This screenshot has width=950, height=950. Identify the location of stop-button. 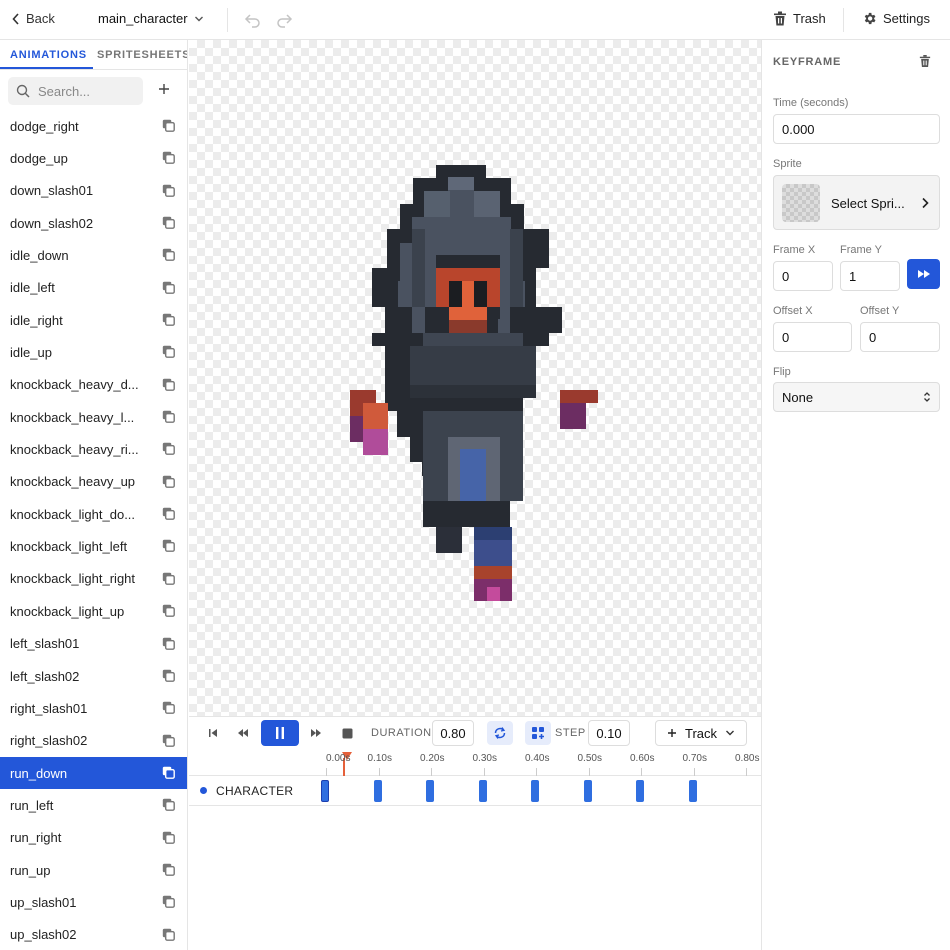
(347, 733).